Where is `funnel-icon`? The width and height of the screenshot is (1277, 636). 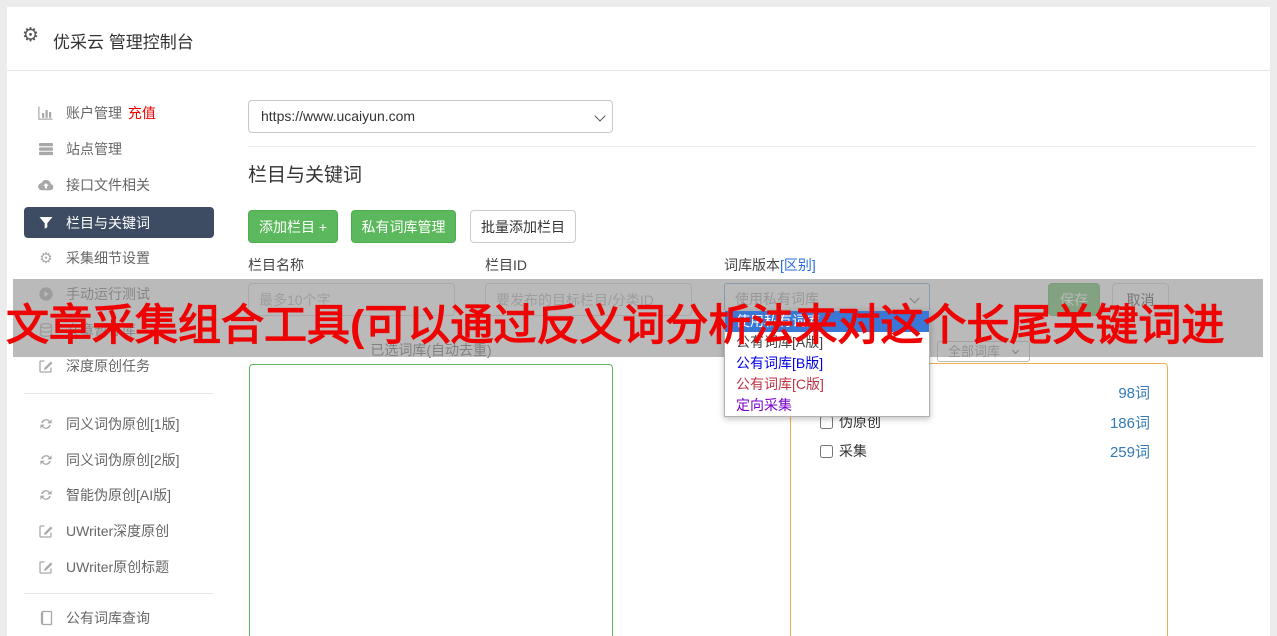 funnel-icon is located at coordinates (46, 223).